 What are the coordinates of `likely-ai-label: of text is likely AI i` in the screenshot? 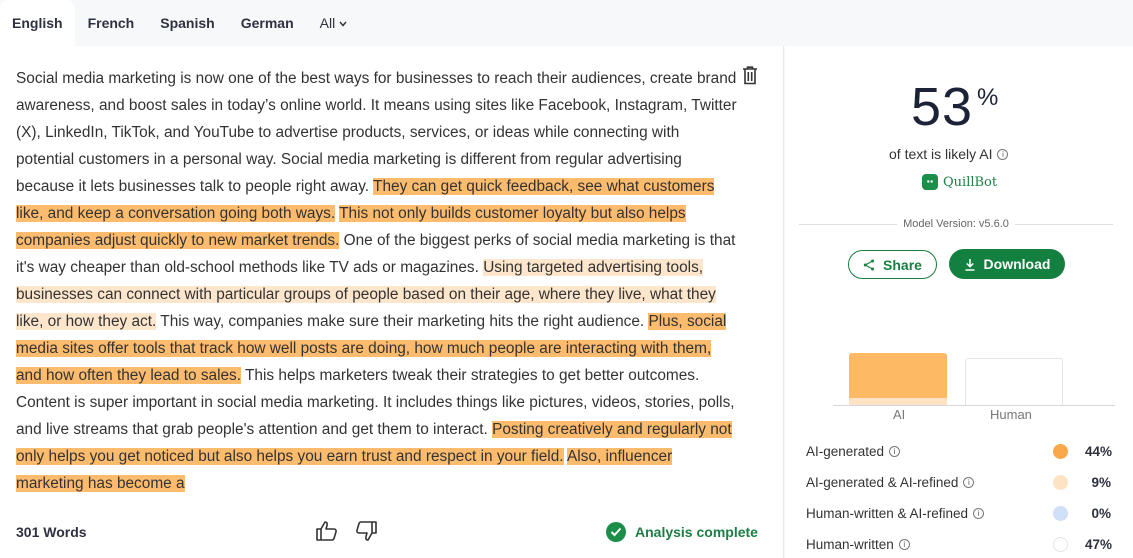 It's located at (949, 154).